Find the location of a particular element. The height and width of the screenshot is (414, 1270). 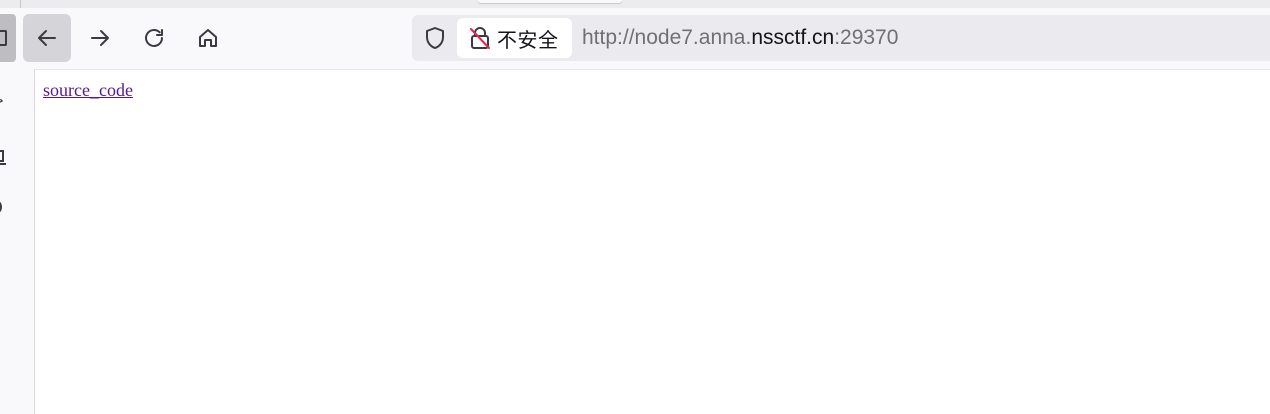

navigation-toolbar: 不安全 http://node7.anna. nssctf.cn:29370 is located at coordinates (635, 38).